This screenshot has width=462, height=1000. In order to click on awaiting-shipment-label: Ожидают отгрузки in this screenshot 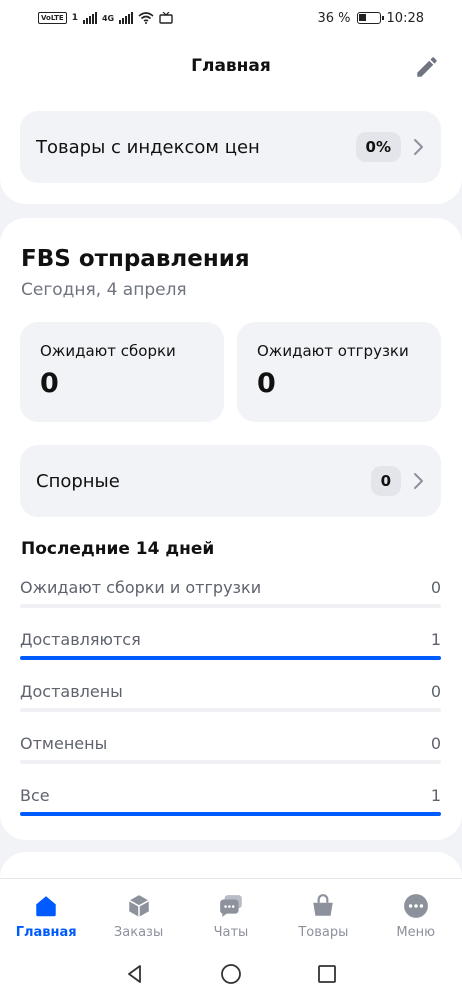, I will do `click(333, 351)`.